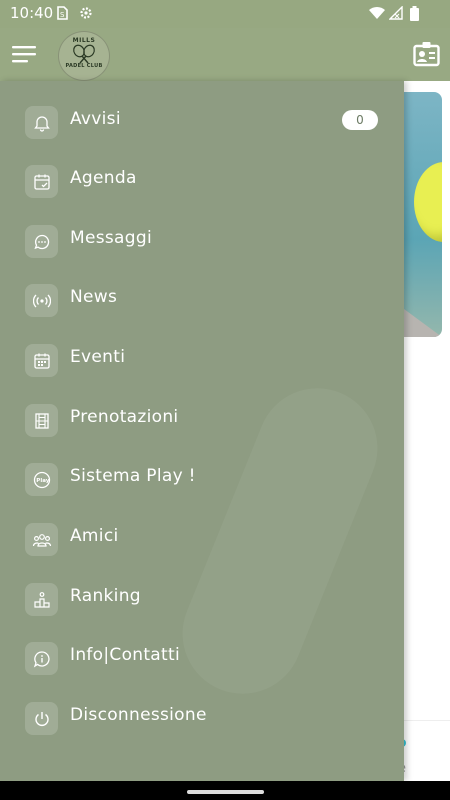  Describe the element at coordinates (202, 601) in the screenshot. I see `menu-item-ranking: Ranking` at that location.